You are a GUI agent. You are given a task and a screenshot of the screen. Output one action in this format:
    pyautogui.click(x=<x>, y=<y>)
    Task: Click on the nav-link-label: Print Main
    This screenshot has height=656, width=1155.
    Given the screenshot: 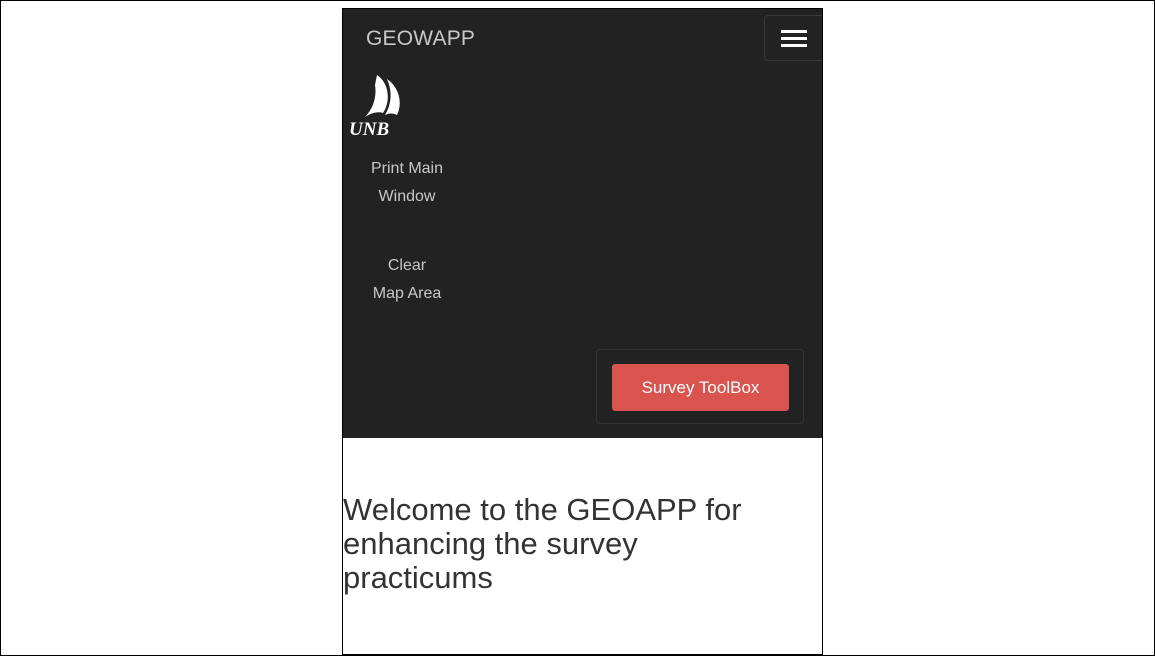 What is the action you would take?
    pyautogui.click(x=407, y=168)
    